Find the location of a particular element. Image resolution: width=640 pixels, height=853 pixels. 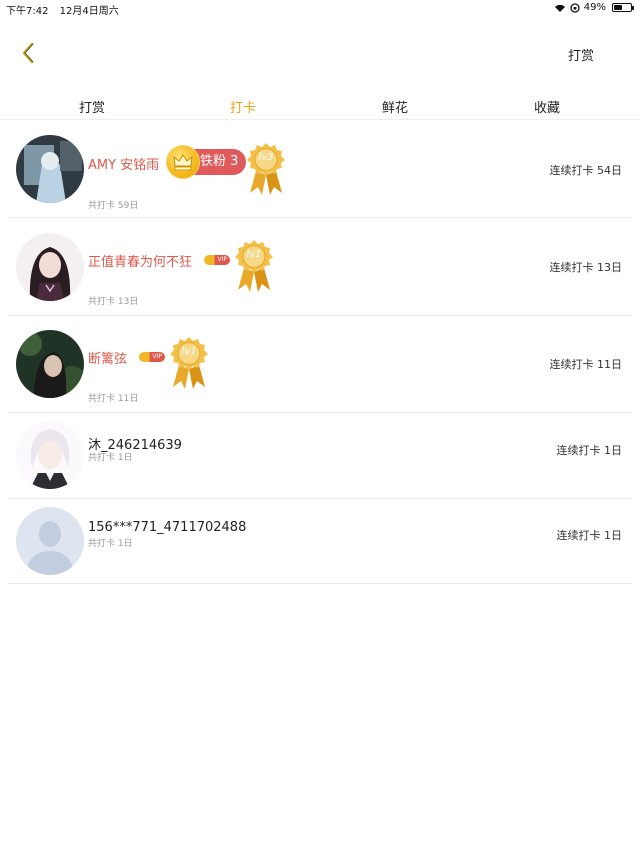

chevron-left-icon is located at coordinates (28, 53).